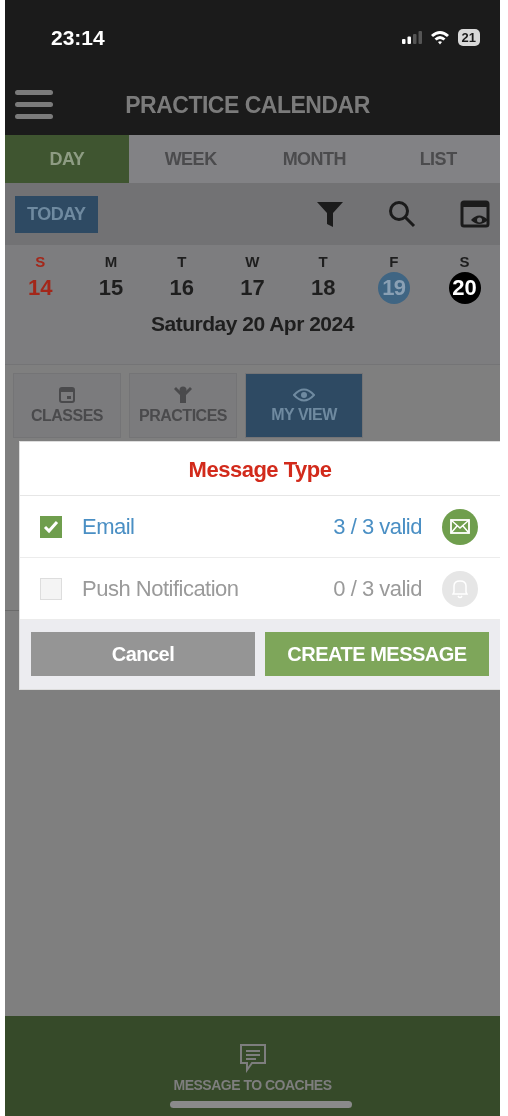 The width and height of the screenshot is (508, 1116). What do you see at coordinates (181, 288) in the screenshot?
I see `day-number: 16` at bounding box center [181, 288].